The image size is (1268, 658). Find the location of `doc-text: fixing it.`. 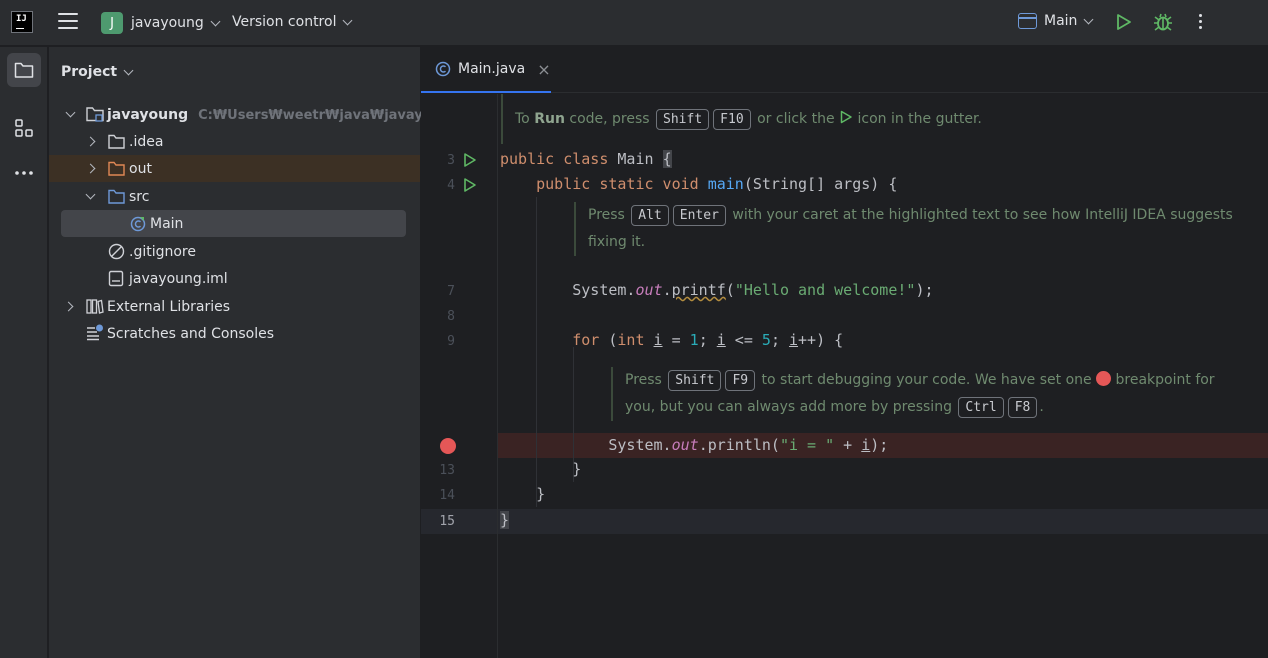

doc-text: fixing it. is located at coordinates (617, 242).